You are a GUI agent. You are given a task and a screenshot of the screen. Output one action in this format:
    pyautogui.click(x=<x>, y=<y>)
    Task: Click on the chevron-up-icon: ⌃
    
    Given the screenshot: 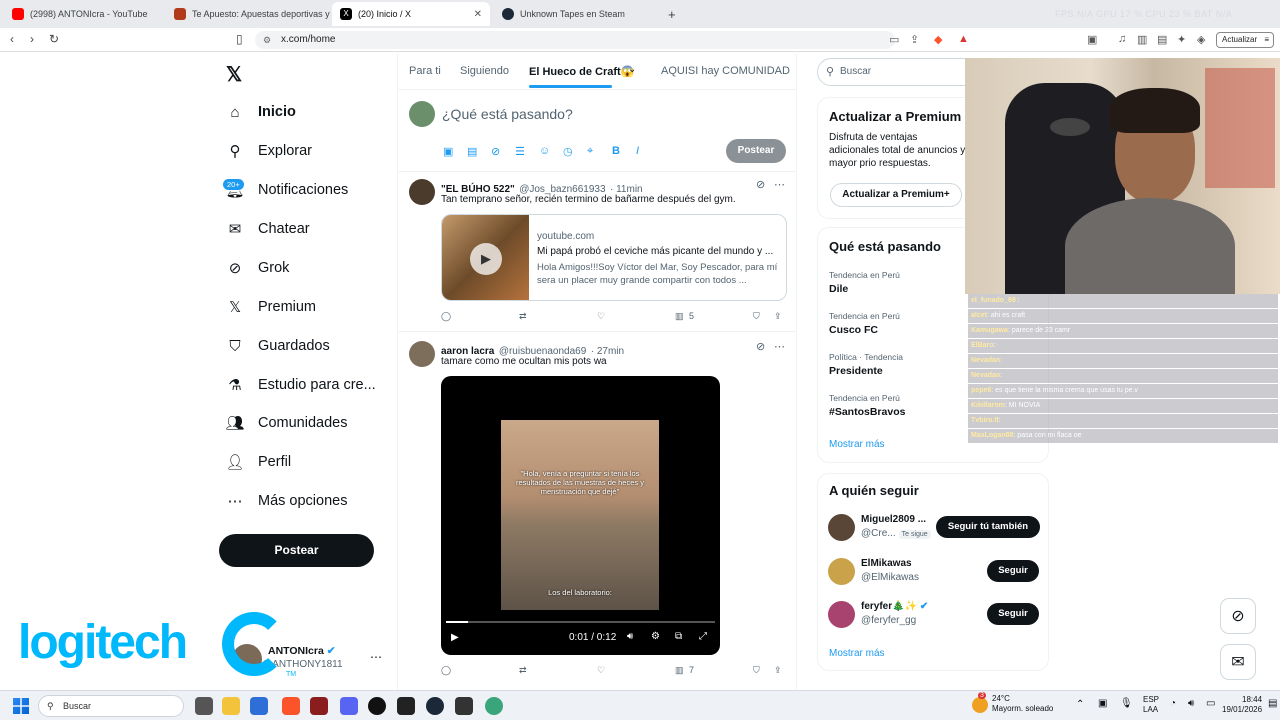 What is the action you would take?
    pyautogui.click(x=1080, y=704)
    